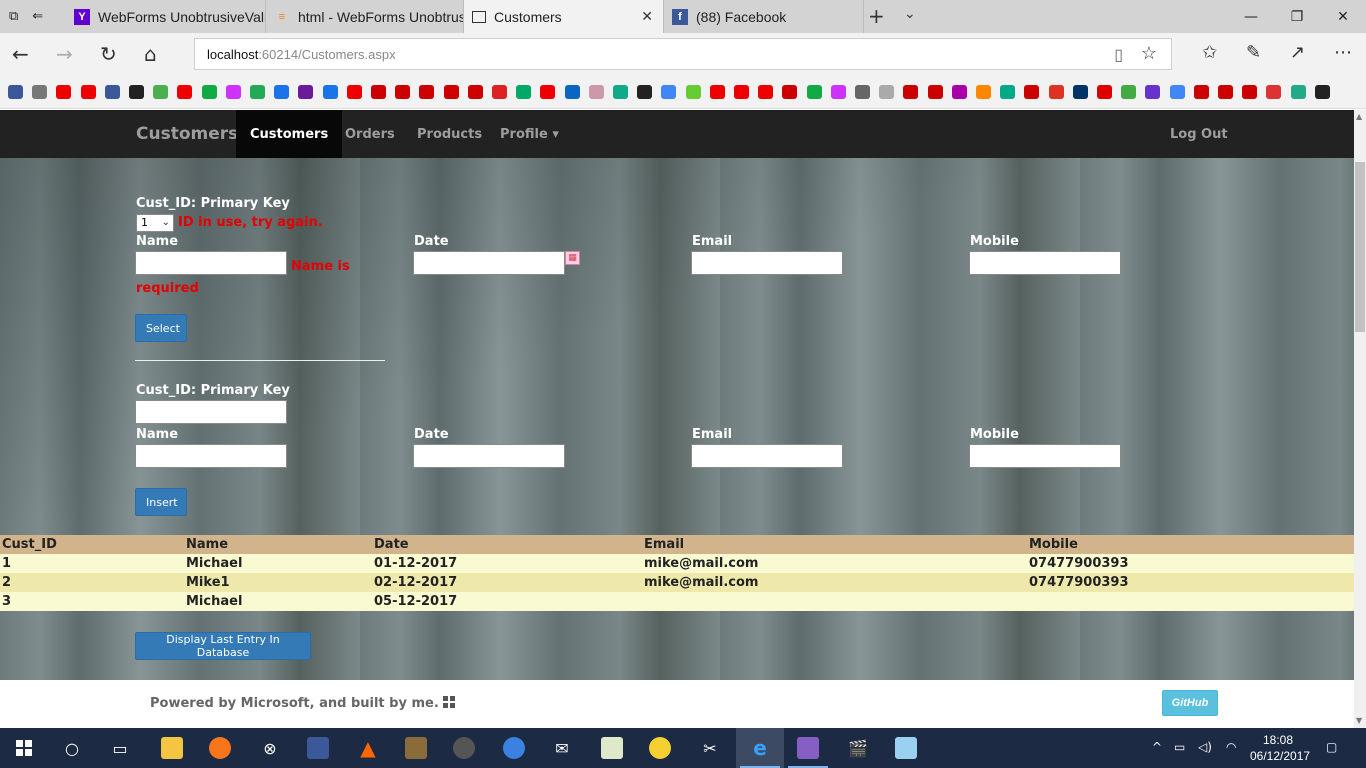  I want to click on chevron-down-icon: ⌄, so click(910, 14).